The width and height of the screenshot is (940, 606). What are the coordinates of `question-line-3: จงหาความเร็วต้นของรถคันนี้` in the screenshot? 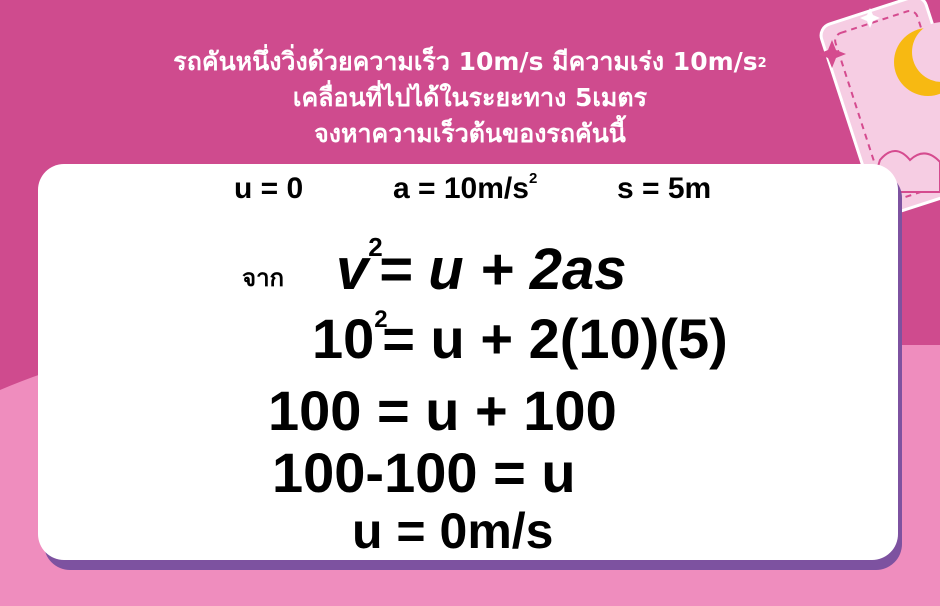 It's located at (470, 133).